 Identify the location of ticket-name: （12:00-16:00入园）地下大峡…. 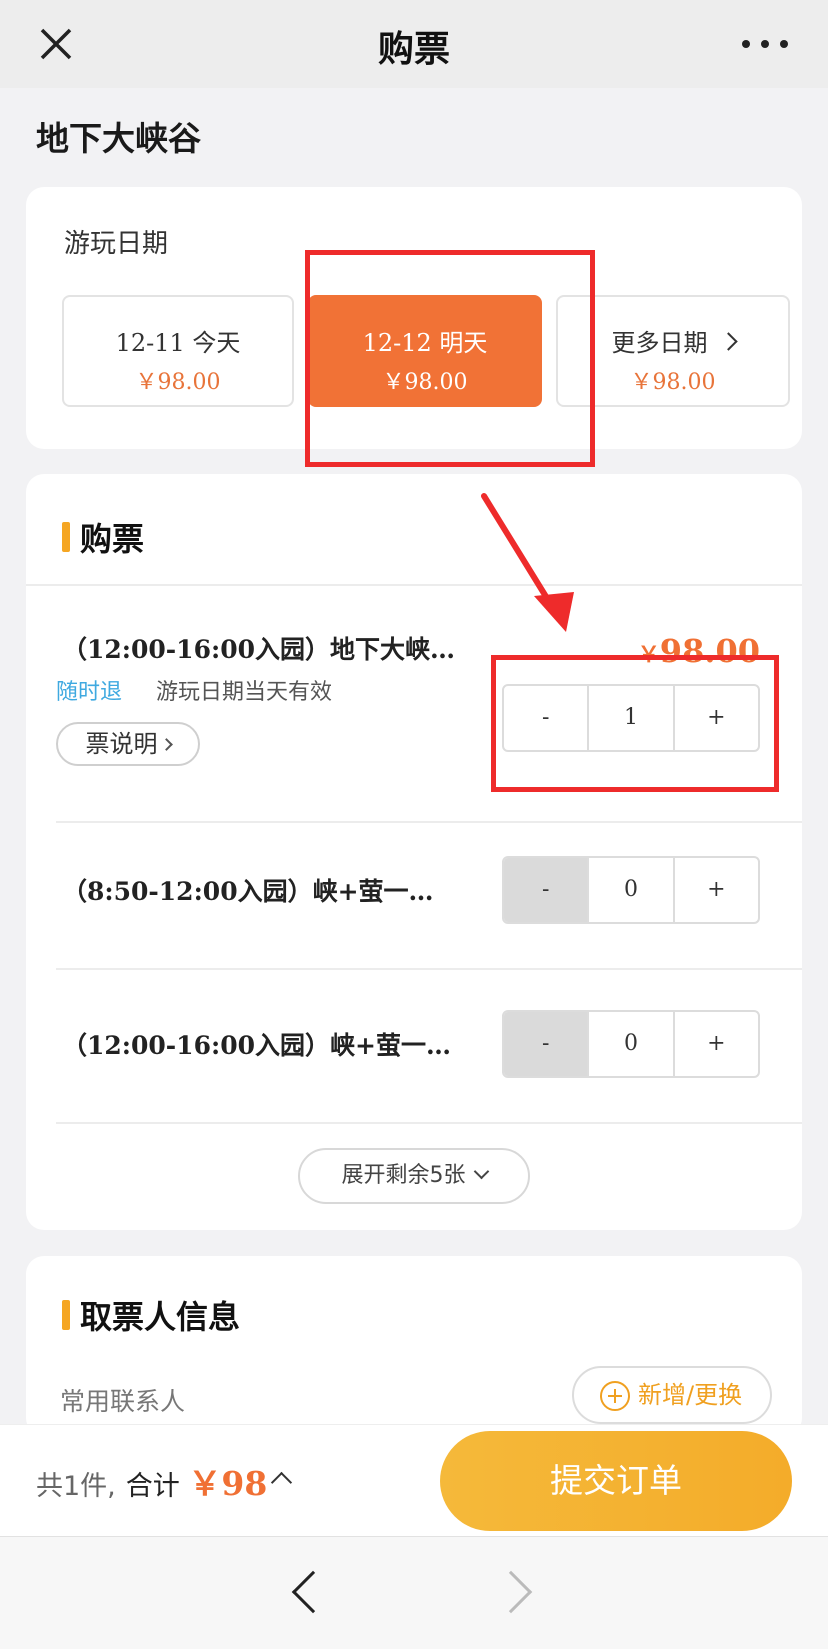
(258, 649).